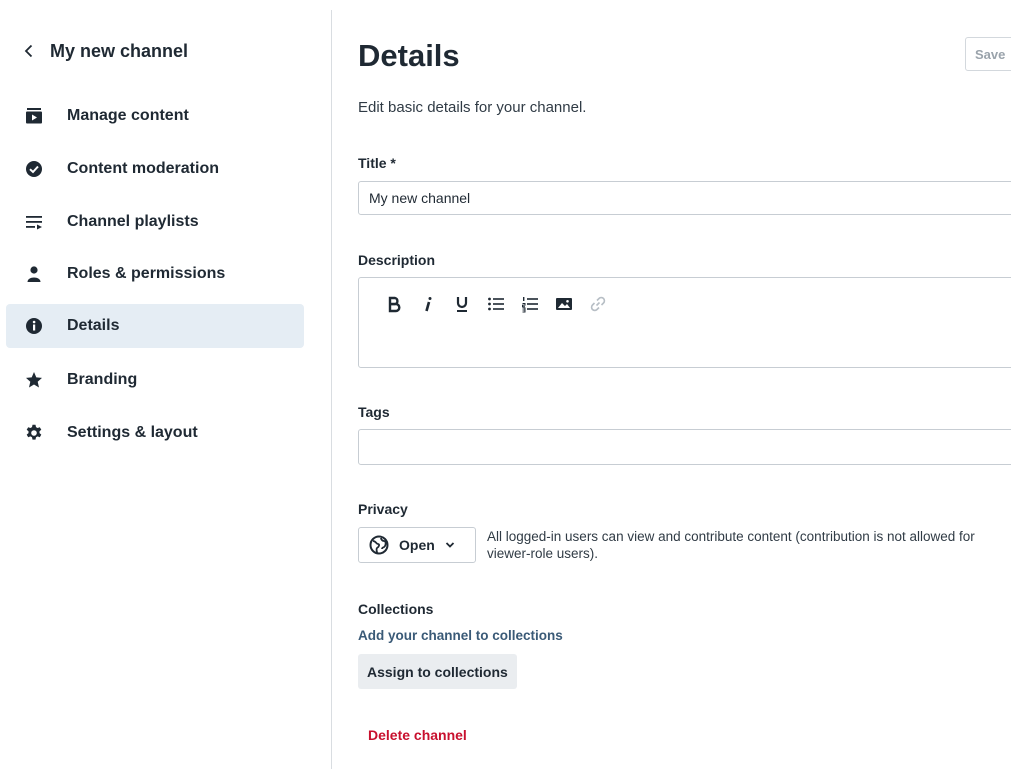  I want to click on sidebar-item-label: Branding, so click(102, 379).